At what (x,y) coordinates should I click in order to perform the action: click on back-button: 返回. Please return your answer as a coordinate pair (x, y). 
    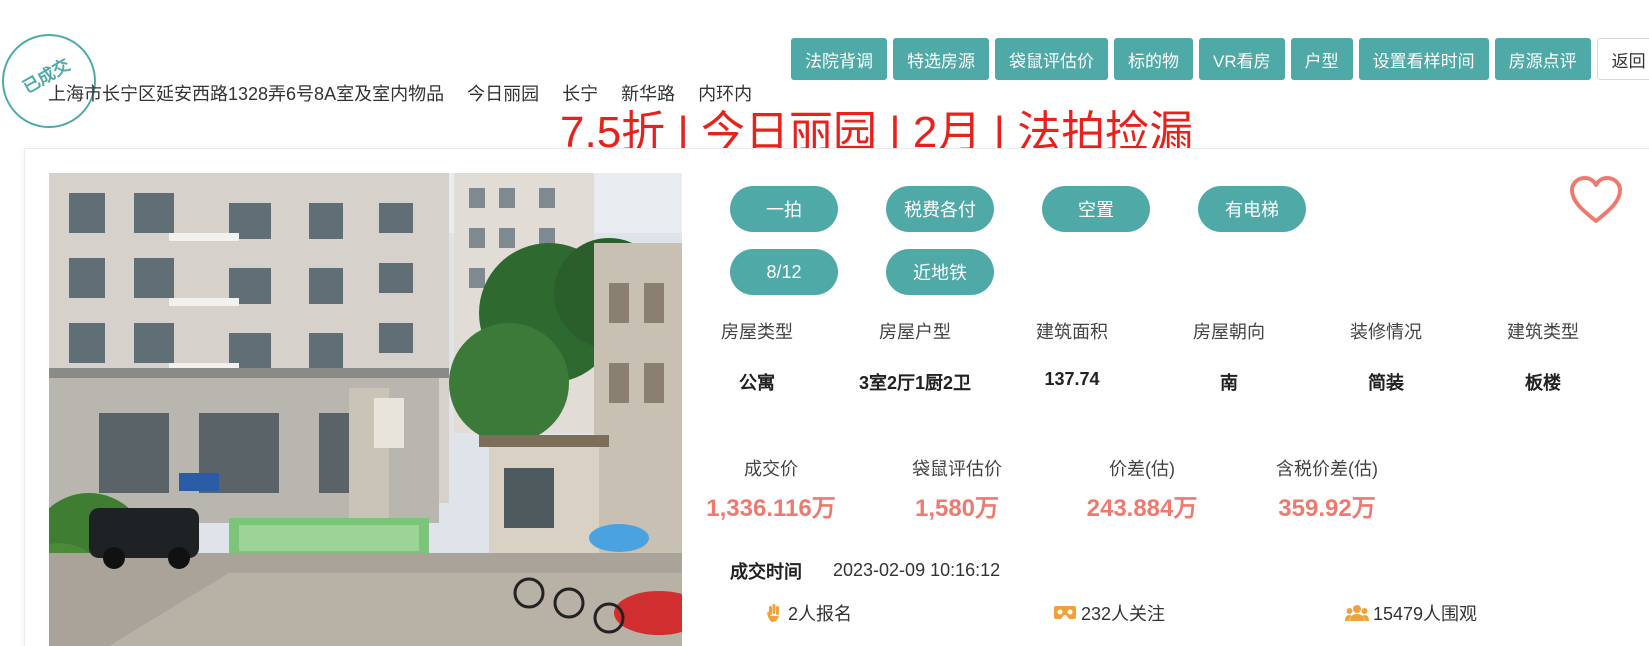
    Looking at the image, I should click on (1622, 59).